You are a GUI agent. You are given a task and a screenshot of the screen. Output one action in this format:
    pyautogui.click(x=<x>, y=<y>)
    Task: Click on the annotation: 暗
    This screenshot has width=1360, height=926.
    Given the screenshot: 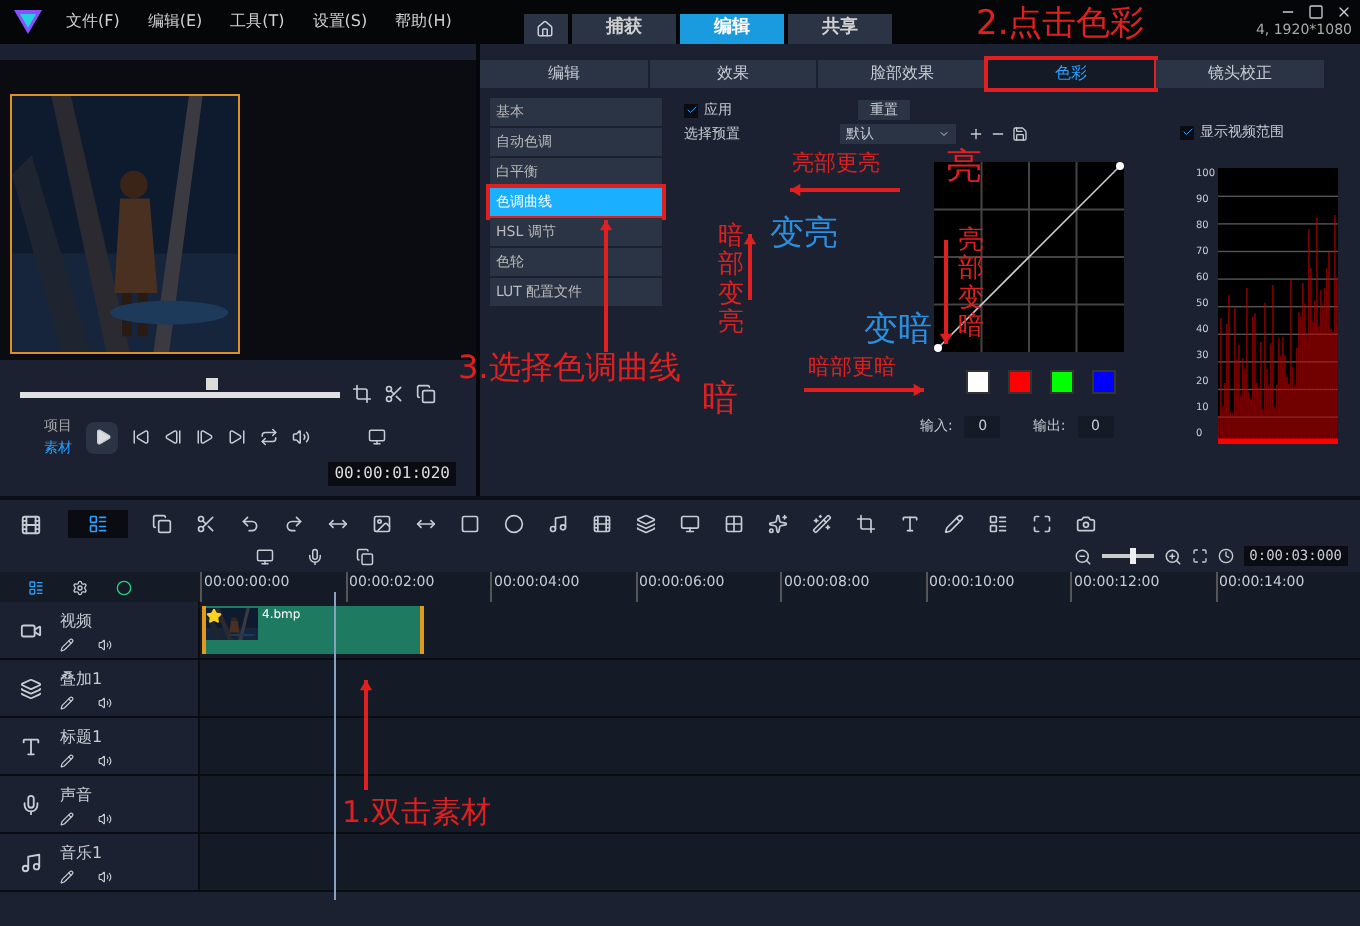 What is the action you would take?
    pyautogui.click(x=720, y=400)
    